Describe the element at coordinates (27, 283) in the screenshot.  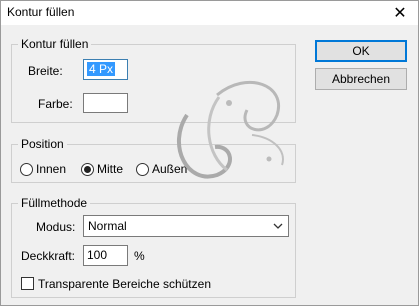
I see `preserve-transparency-checkbox` at that location.